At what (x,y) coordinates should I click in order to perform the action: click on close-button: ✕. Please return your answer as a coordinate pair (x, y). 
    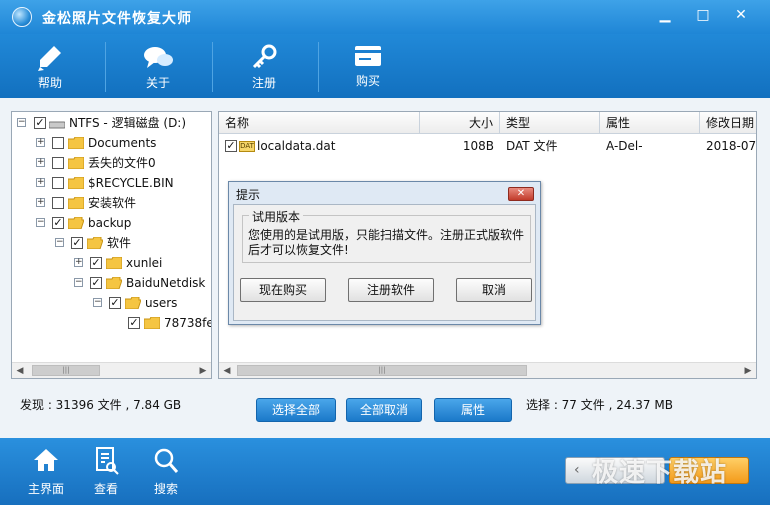
    Looking at the image, I should click on (741, 15).